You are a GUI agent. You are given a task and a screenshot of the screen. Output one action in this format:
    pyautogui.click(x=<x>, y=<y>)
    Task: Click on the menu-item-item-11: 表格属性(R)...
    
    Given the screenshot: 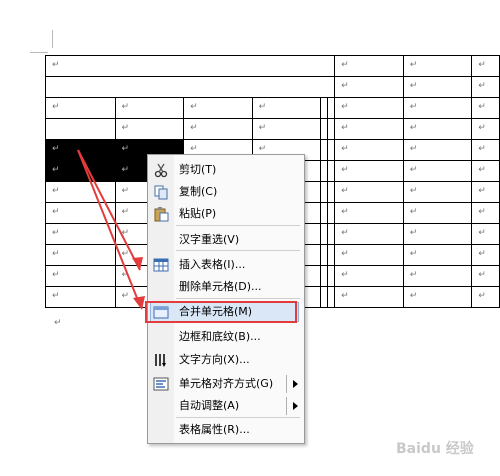 What is the action you would take?
    pyautogui.click(x=226, y=430)
    